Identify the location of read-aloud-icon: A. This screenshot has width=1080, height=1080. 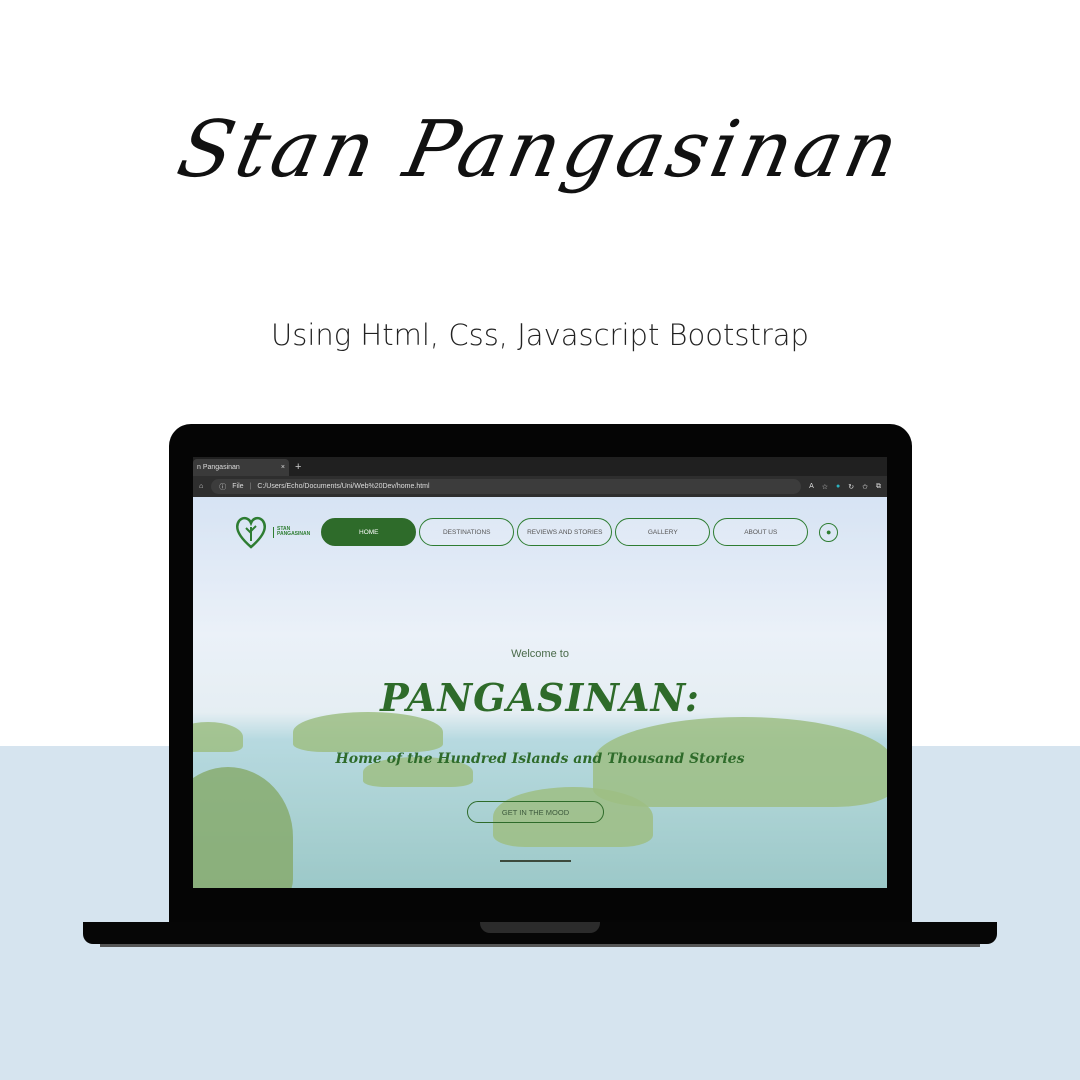
(811, 486).